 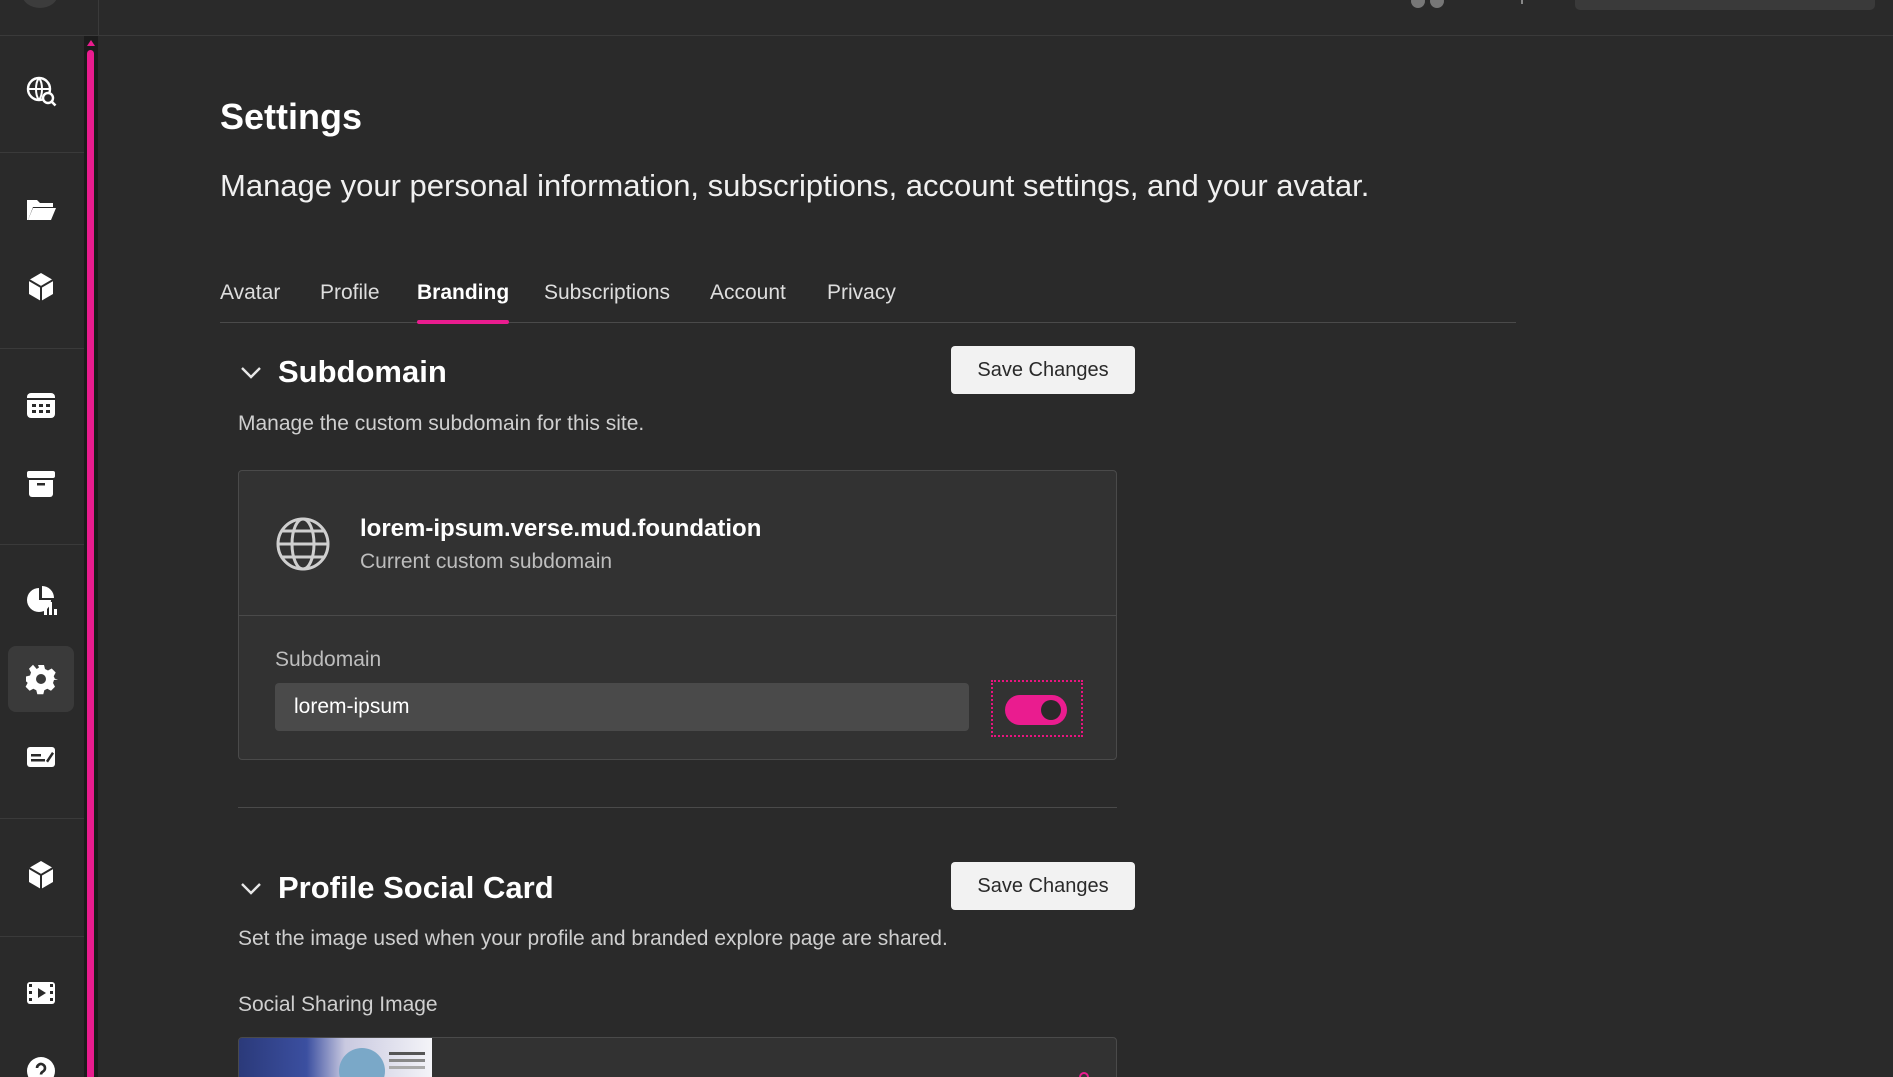 I want to click on sidebar-item-passes, so click(x=41, y=757).